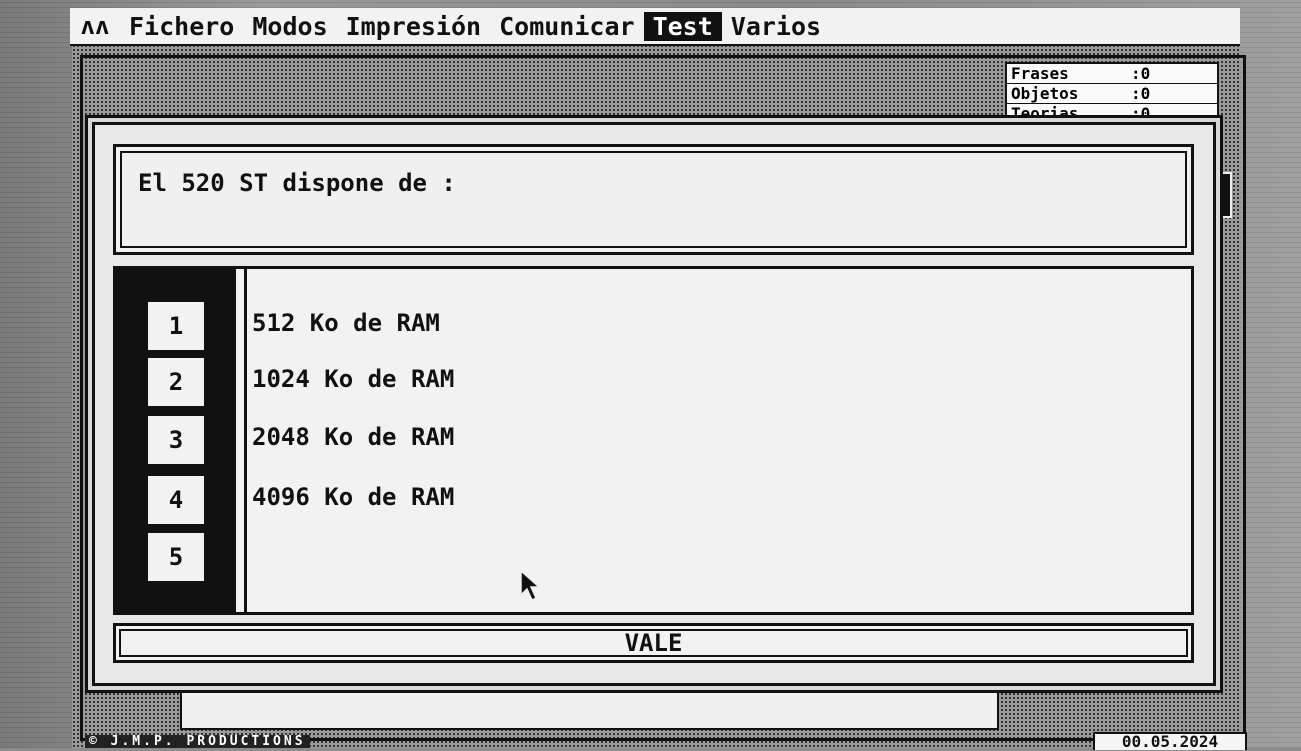  What do you see at coordinates (653, 643) in the screenshot?
I see `vale-button: VALE` at bounding box center [653, 643].